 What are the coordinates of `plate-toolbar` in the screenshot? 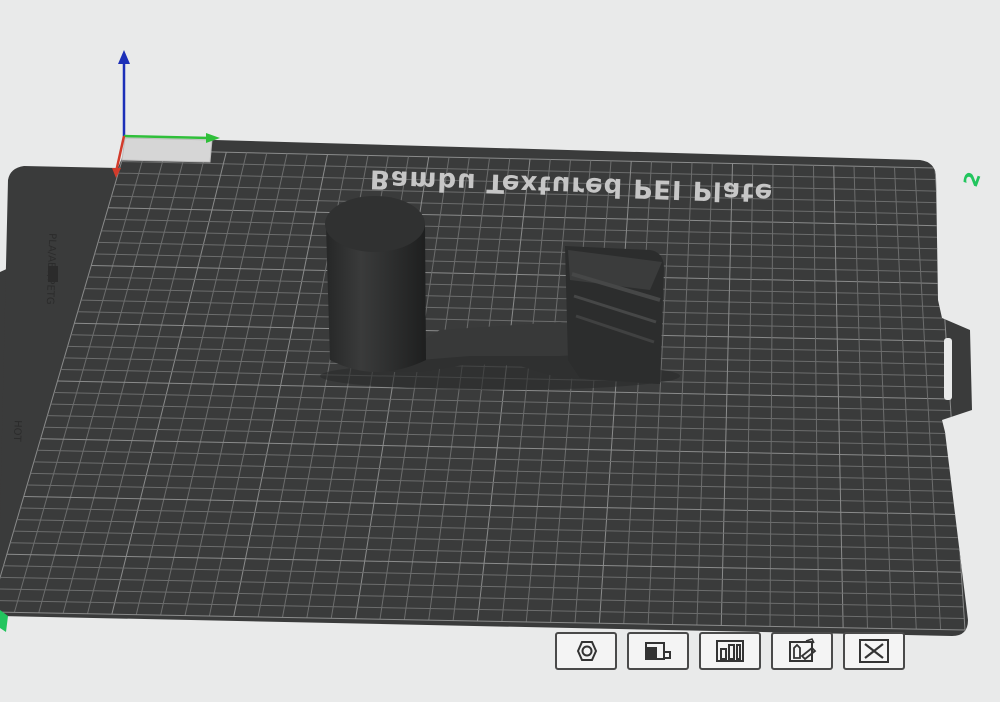 It's located at (755, 651).